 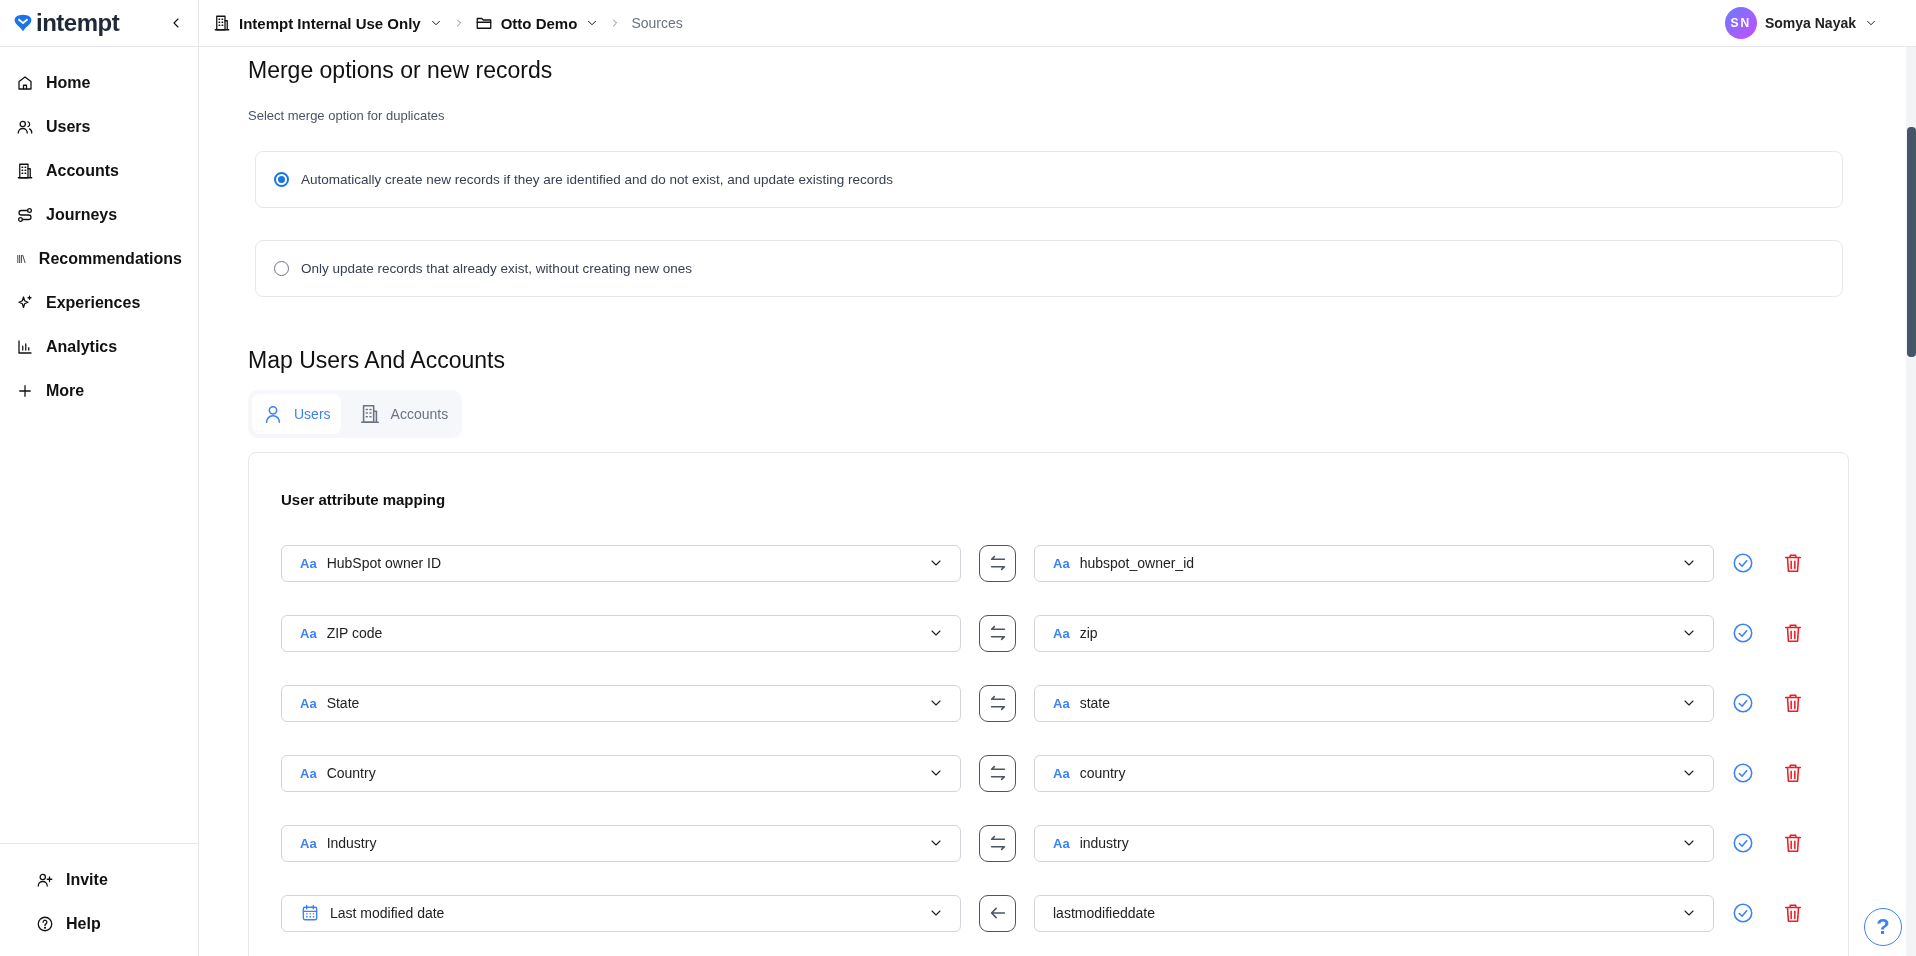 What do you see at coordinates (1049, 268) in the screenshot?
I see `merge-option: Only update records that already exist, without creating new ones` at bounding box center [1049, 268].